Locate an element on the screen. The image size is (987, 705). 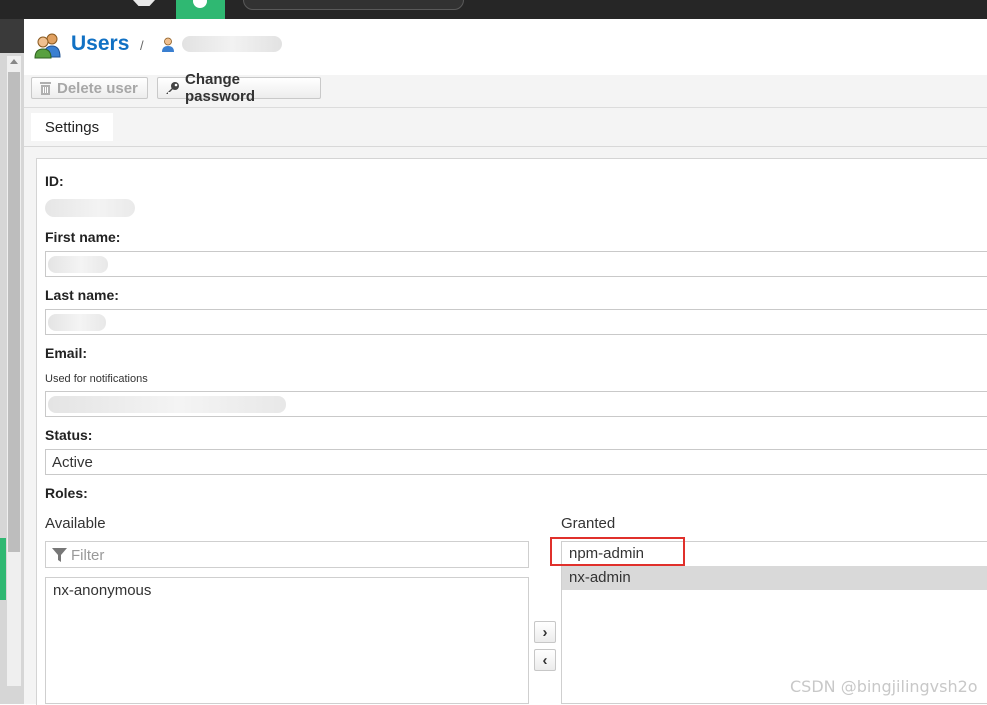
tab-settings: Settings is located at coordinates (72, 127).